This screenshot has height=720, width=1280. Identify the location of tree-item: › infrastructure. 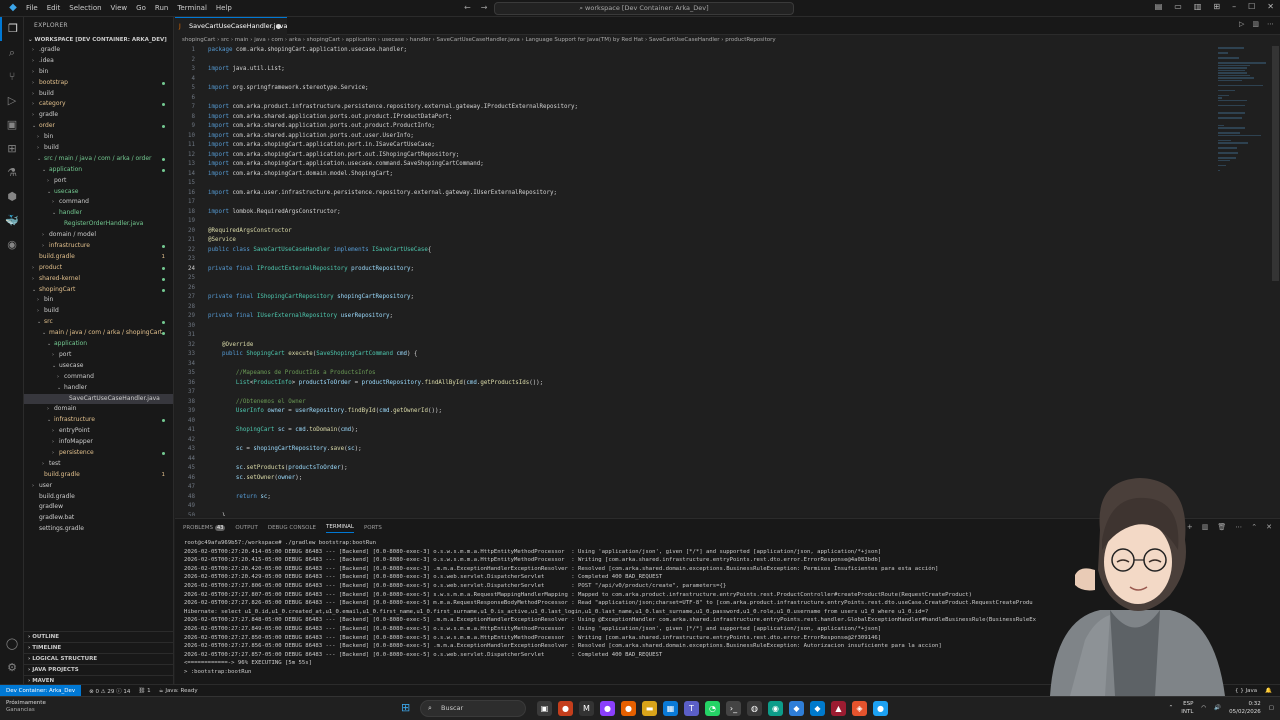
(98, 246).